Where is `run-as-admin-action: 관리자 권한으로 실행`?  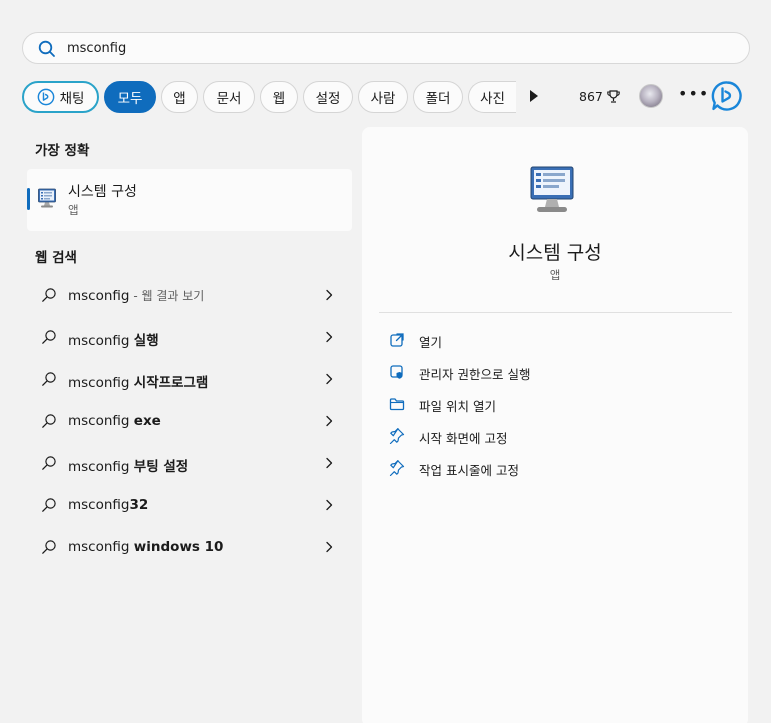 run-as-admin-action: 관리자 권한으로 실행 is located at coordinates (557, 373).